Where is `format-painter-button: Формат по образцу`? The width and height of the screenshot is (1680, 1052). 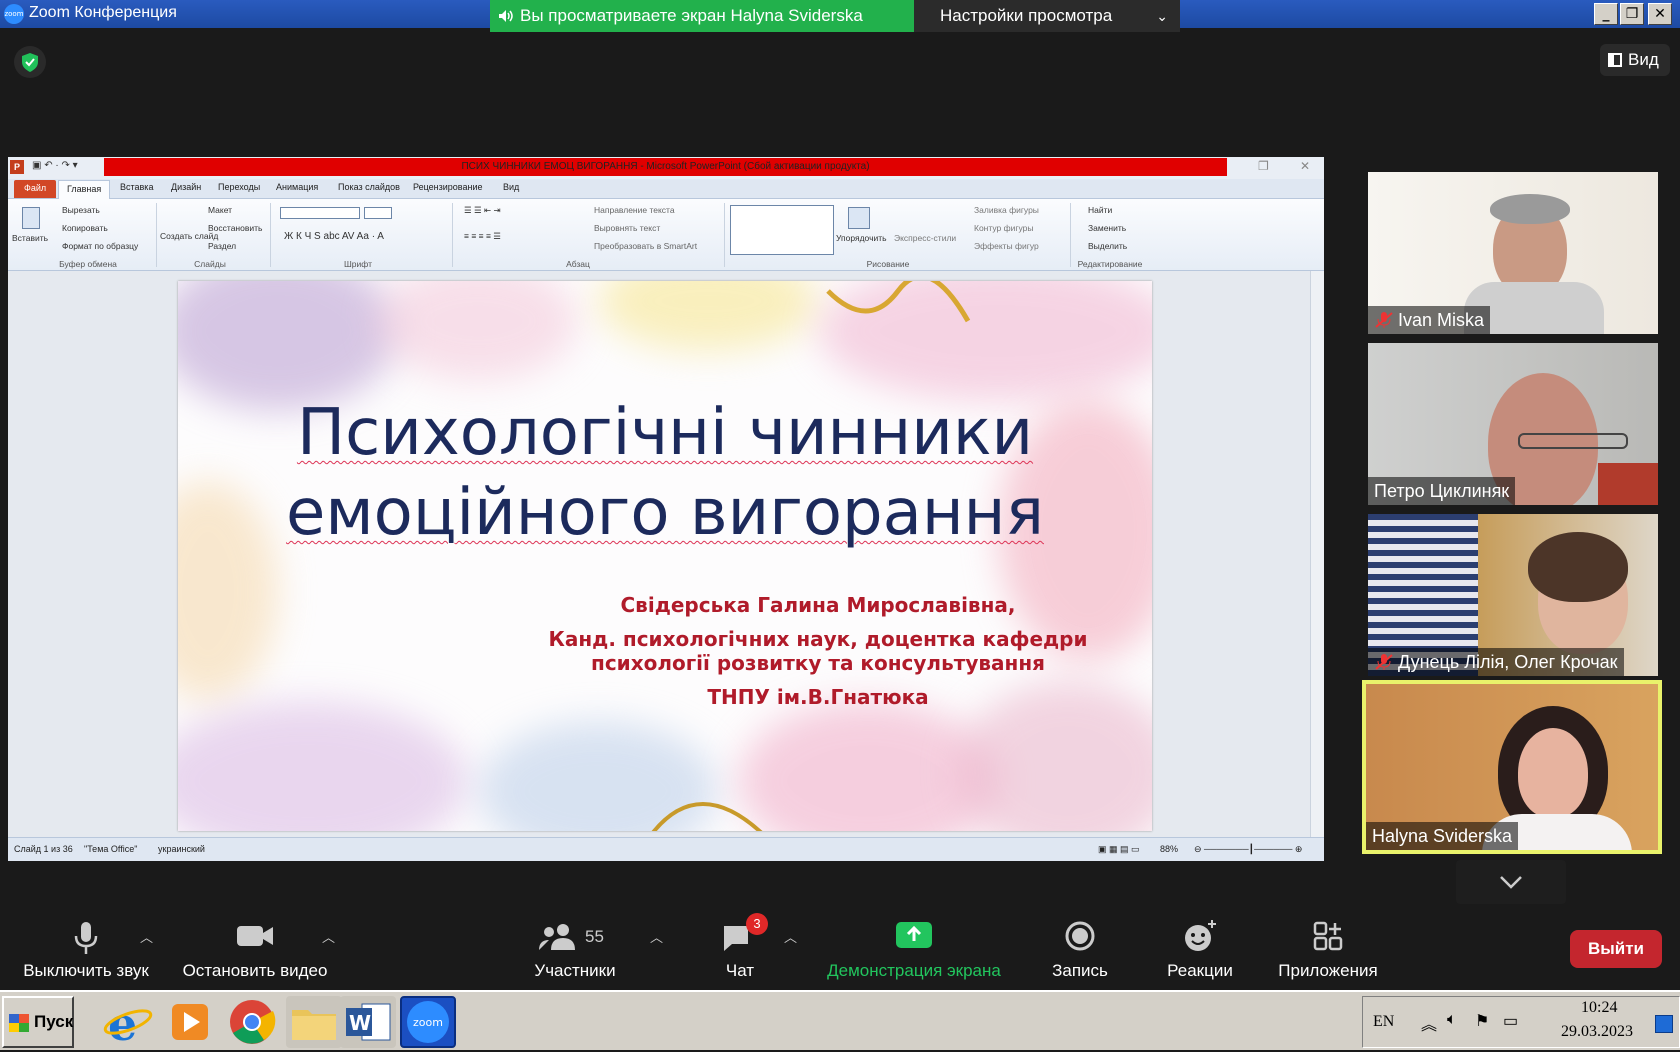
format-painter-button: Формат по образцу is located at coordinates (100, 246).